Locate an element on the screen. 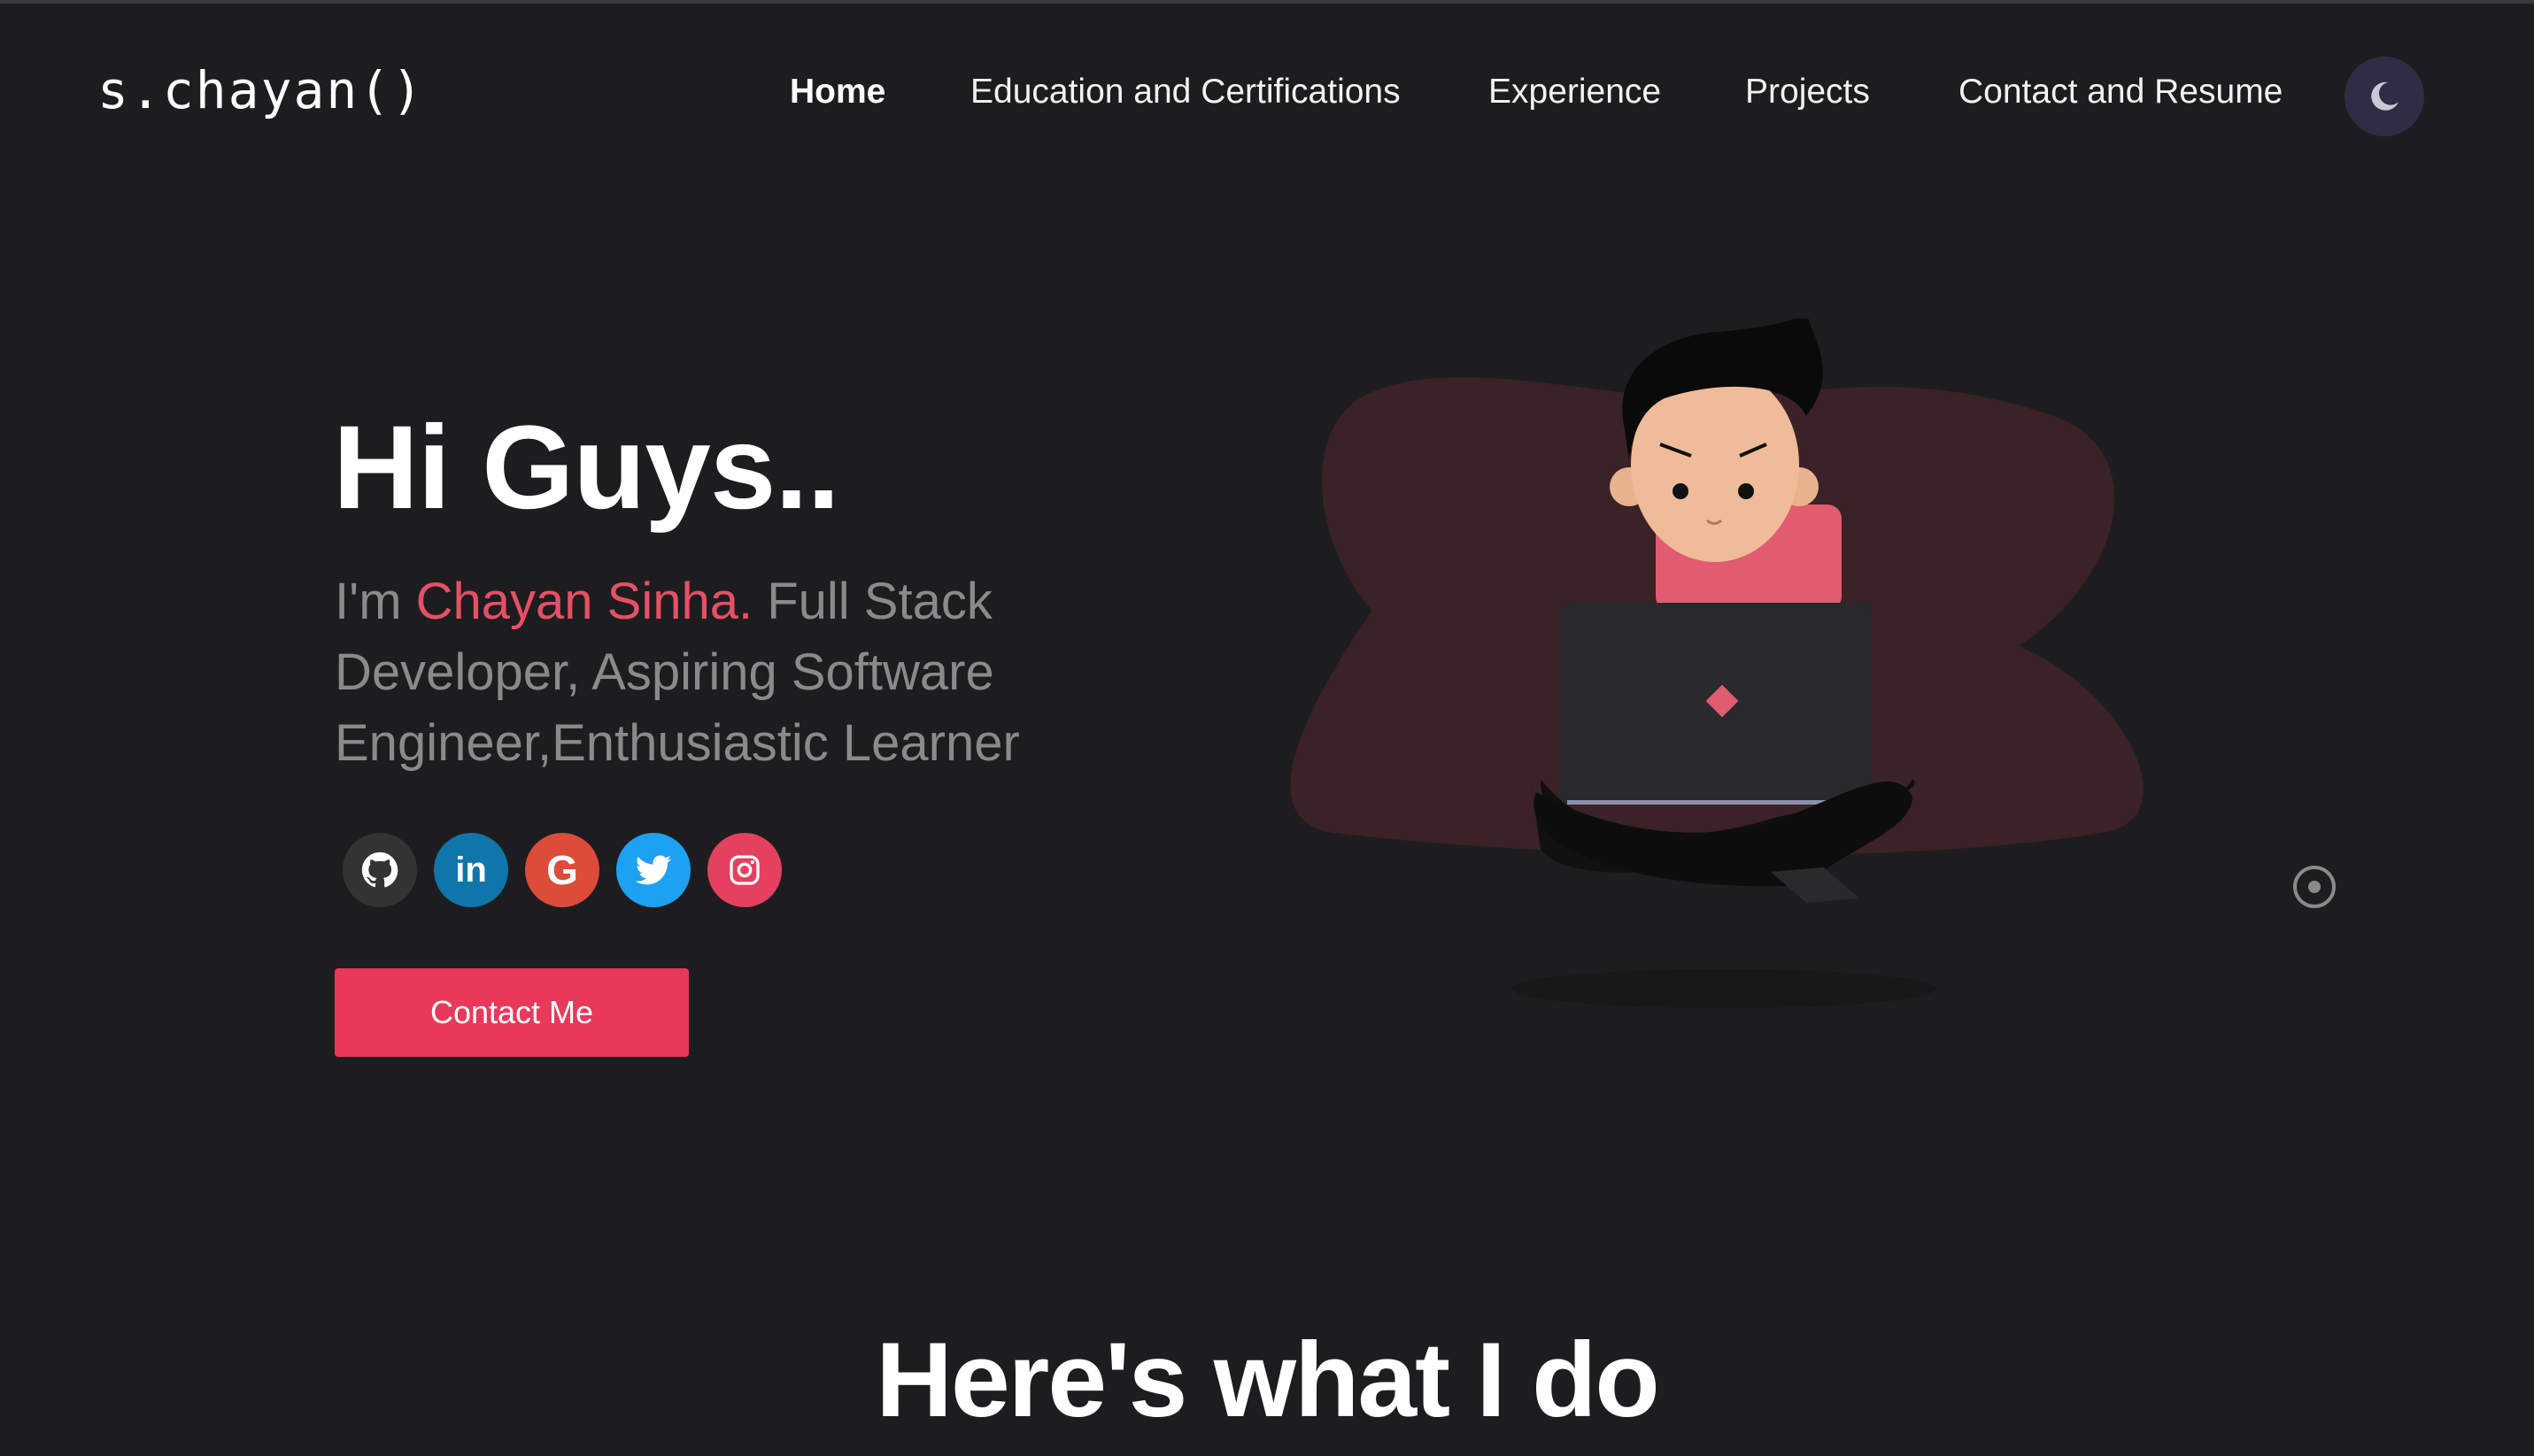 The height and width of the screenshot is (1456, 2534). linkedin-link: in is located at coordinates (471, 870).